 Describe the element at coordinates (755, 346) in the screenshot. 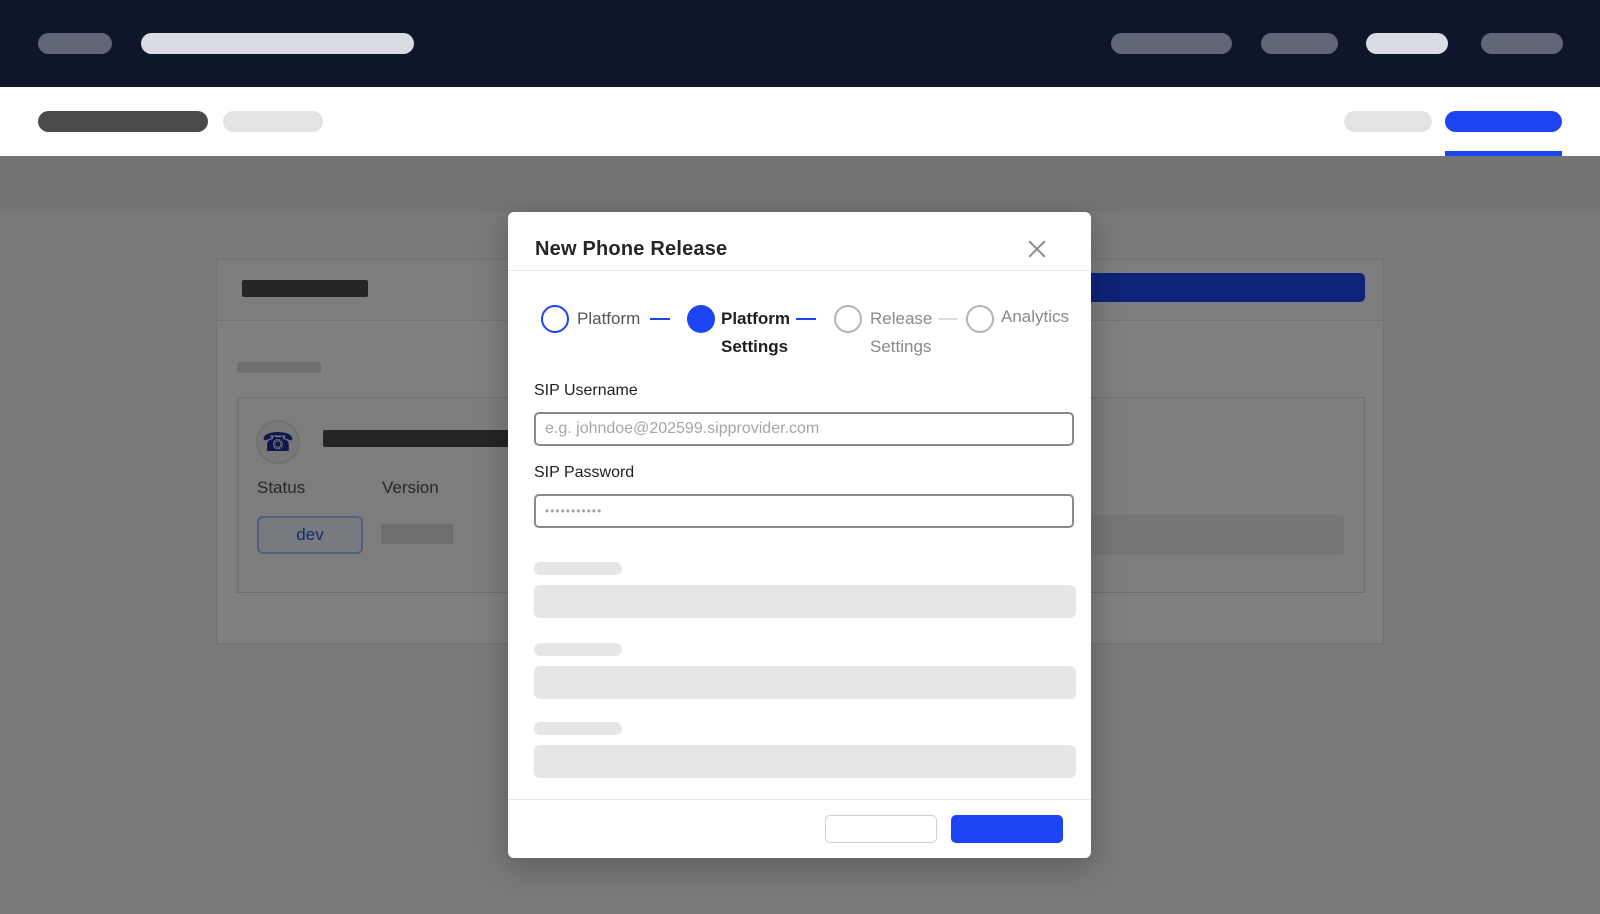

I see `step-platform-settings-label-line2: Settings` at that location.